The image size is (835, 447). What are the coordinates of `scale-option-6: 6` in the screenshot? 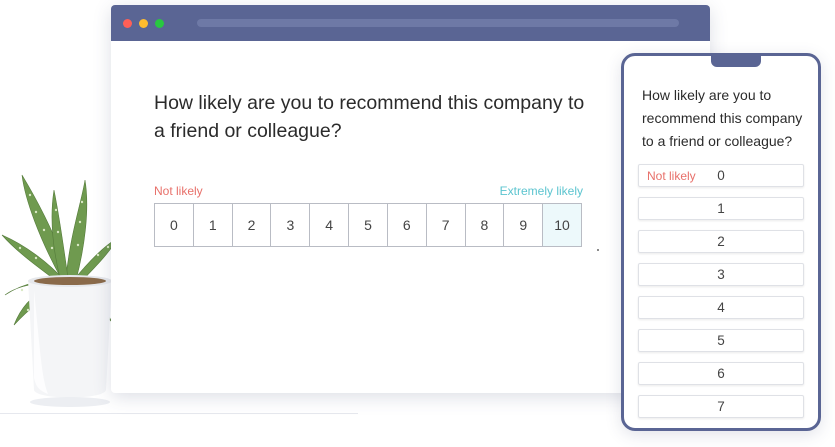 It's located at (407, 225).